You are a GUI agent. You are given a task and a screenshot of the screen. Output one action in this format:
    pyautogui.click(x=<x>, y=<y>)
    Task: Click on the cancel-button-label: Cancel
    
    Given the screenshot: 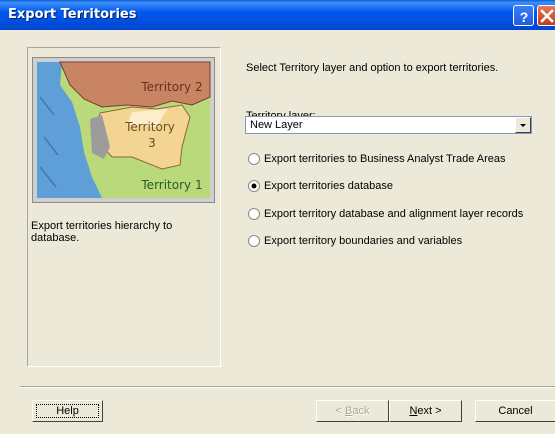 What is the action you would take?
    pyautogui.click(x=515, y=411)
    